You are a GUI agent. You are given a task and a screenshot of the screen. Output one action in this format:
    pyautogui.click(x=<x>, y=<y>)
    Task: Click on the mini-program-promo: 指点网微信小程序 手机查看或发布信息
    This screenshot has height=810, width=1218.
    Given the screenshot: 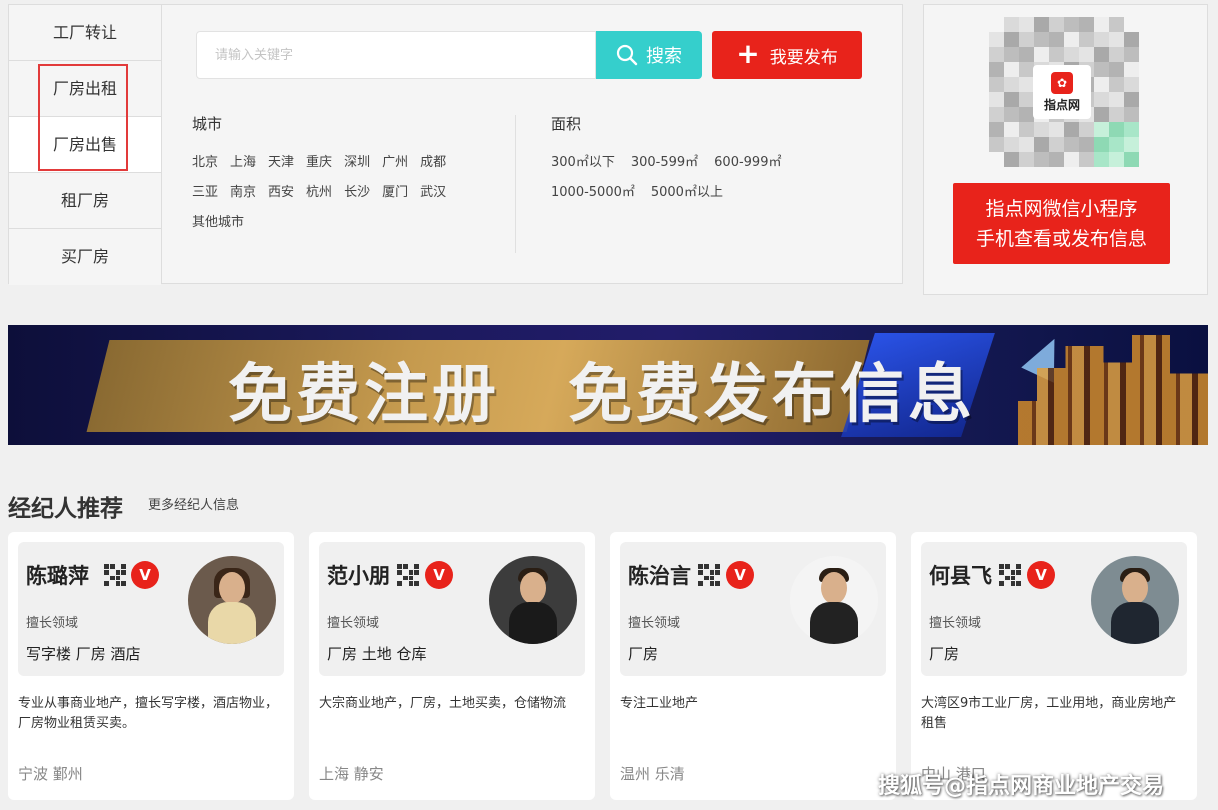 What is the action you would take?
    pyautogui.click(x=1061, y=223)
    